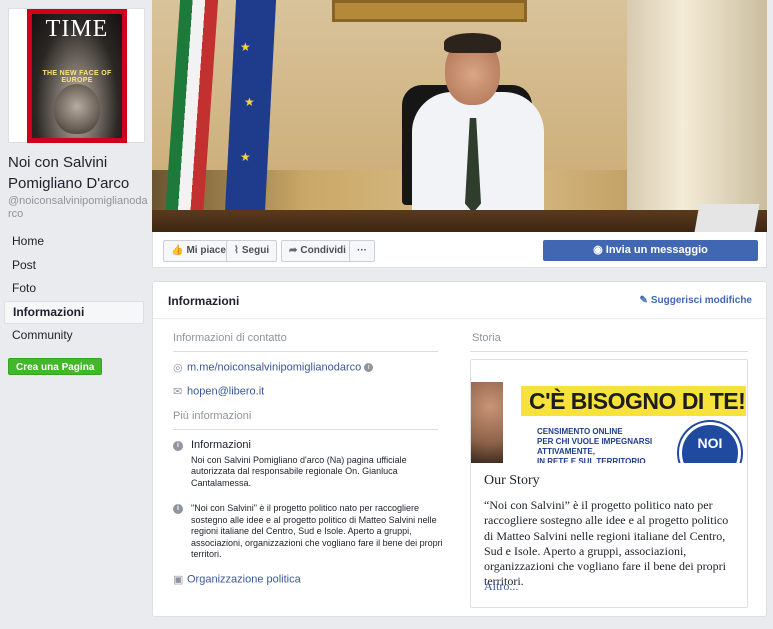  I want to click on person-hair, so click(472, 43).